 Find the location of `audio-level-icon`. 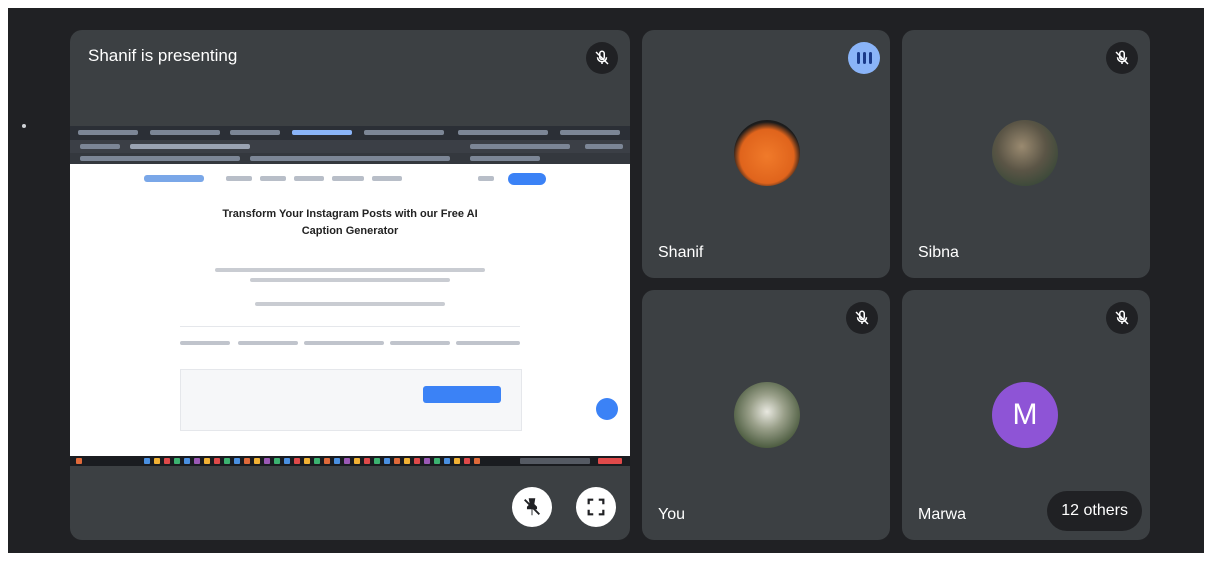

audio-level-icon is located at coordinates (864, 58).